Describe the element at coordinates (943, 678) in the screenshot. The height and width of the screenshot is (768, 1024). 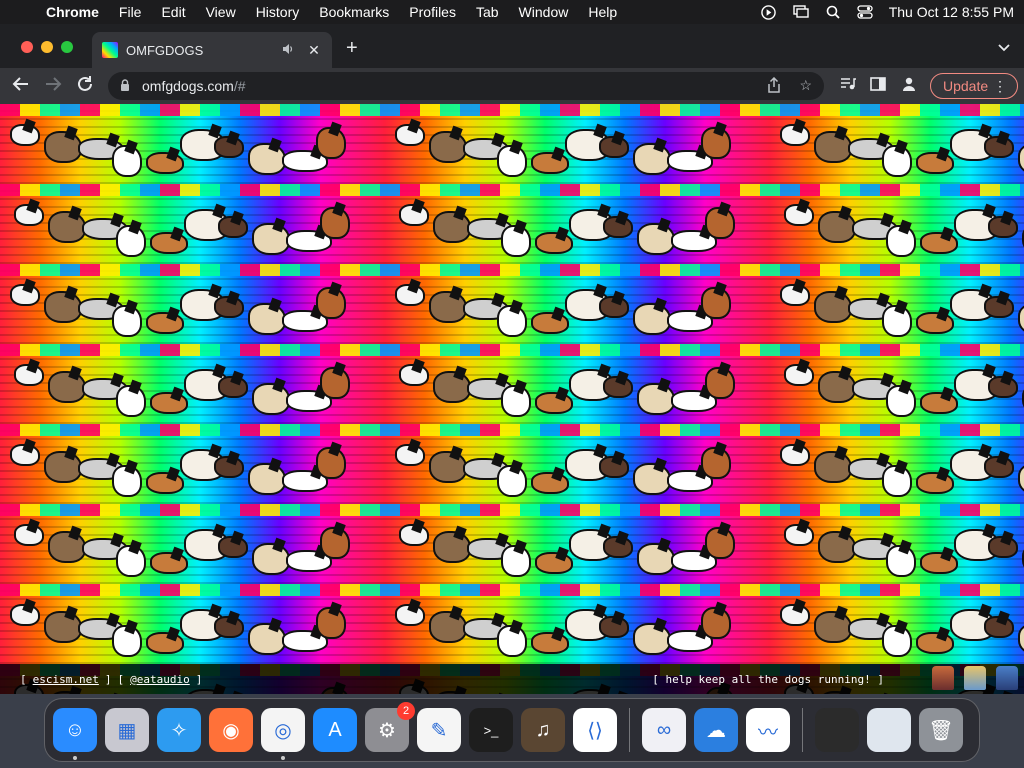
I see `fox-sprite-icon` at that location.